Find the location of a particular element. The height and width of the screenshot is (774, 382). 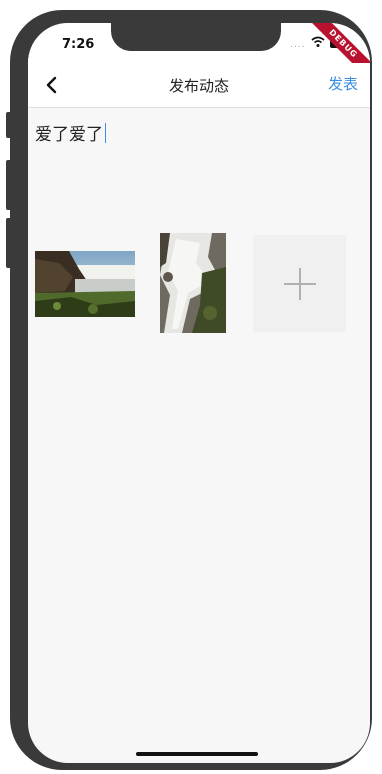

home-indicator is located at coordinates (197, 754).